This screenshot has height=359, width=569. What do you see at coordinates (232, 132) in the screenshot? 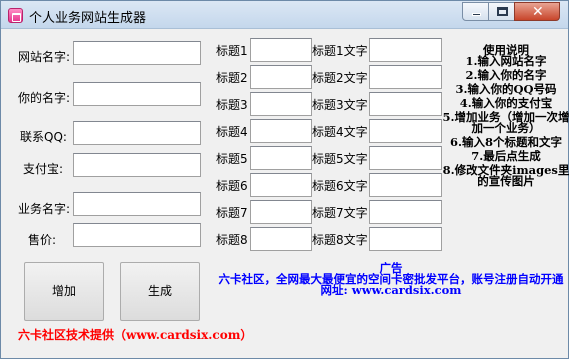
I see `title-label: 标题4` at bounding box center [232, 132].